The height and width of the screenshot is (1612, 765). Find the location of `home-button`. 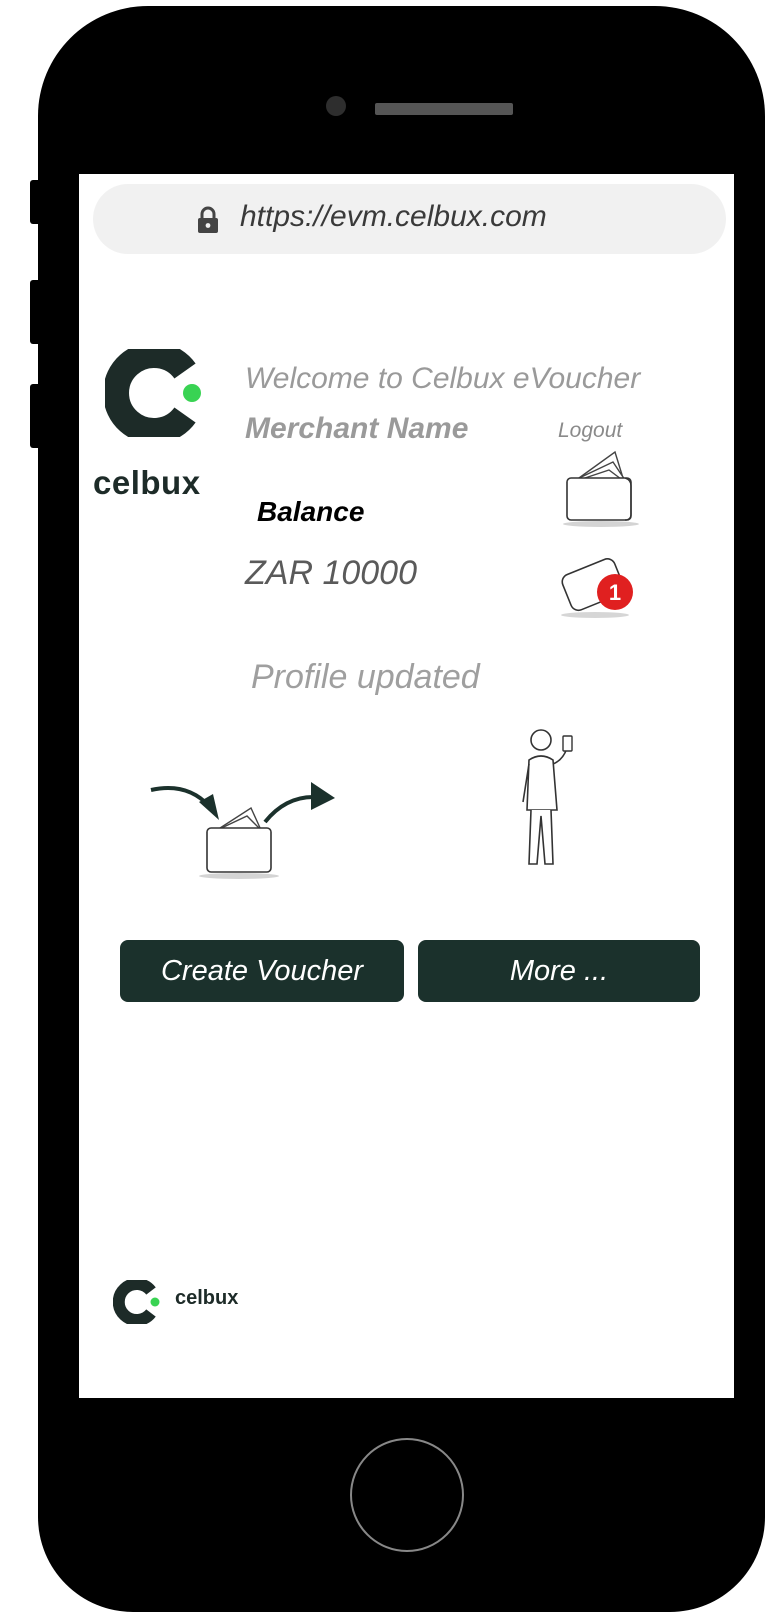

home-button is located at coordinates (407, 1495).